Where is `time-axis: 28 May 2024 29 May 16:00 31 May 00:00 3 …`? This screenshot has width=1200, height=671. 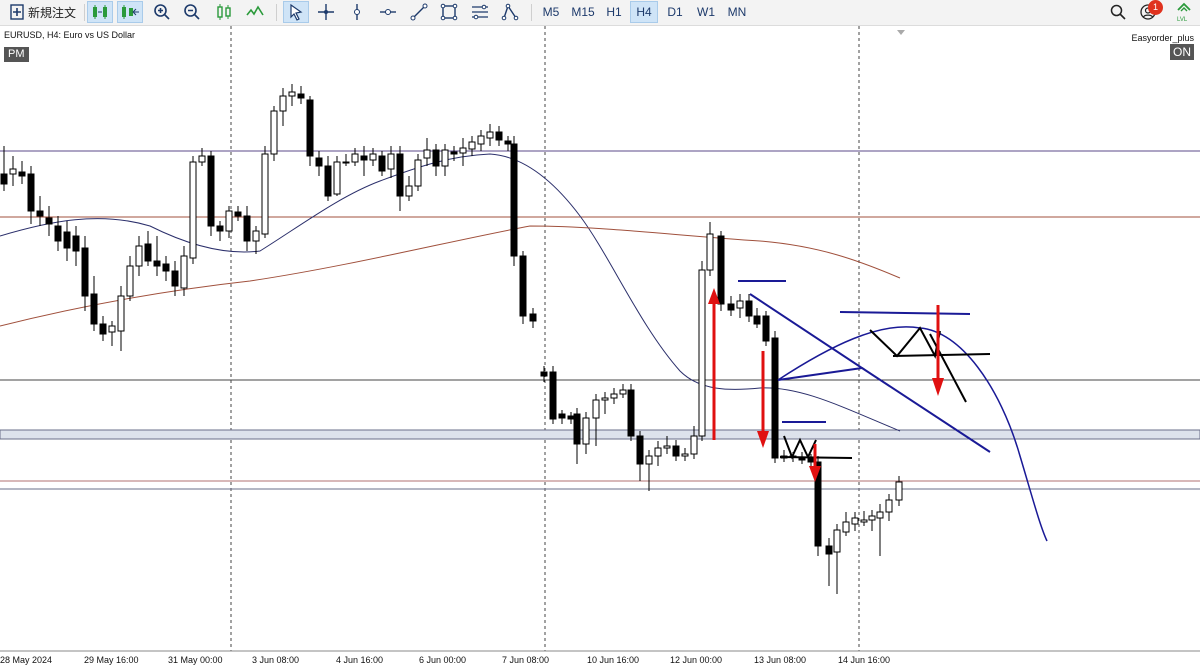
time-axis: 28 May 2024 29 May 16:00 31 May 00:00 3 … is located at coordinates (600, 661).